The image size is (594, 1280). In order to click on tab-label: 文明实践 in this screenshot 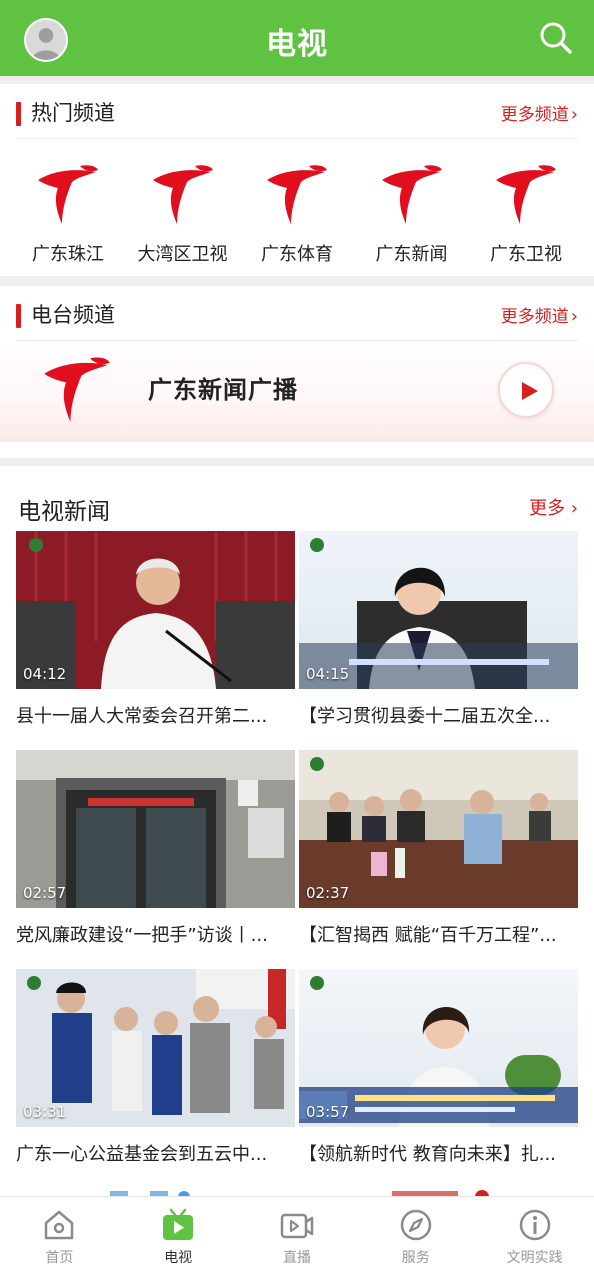, I will do `click(534, 1258)`.